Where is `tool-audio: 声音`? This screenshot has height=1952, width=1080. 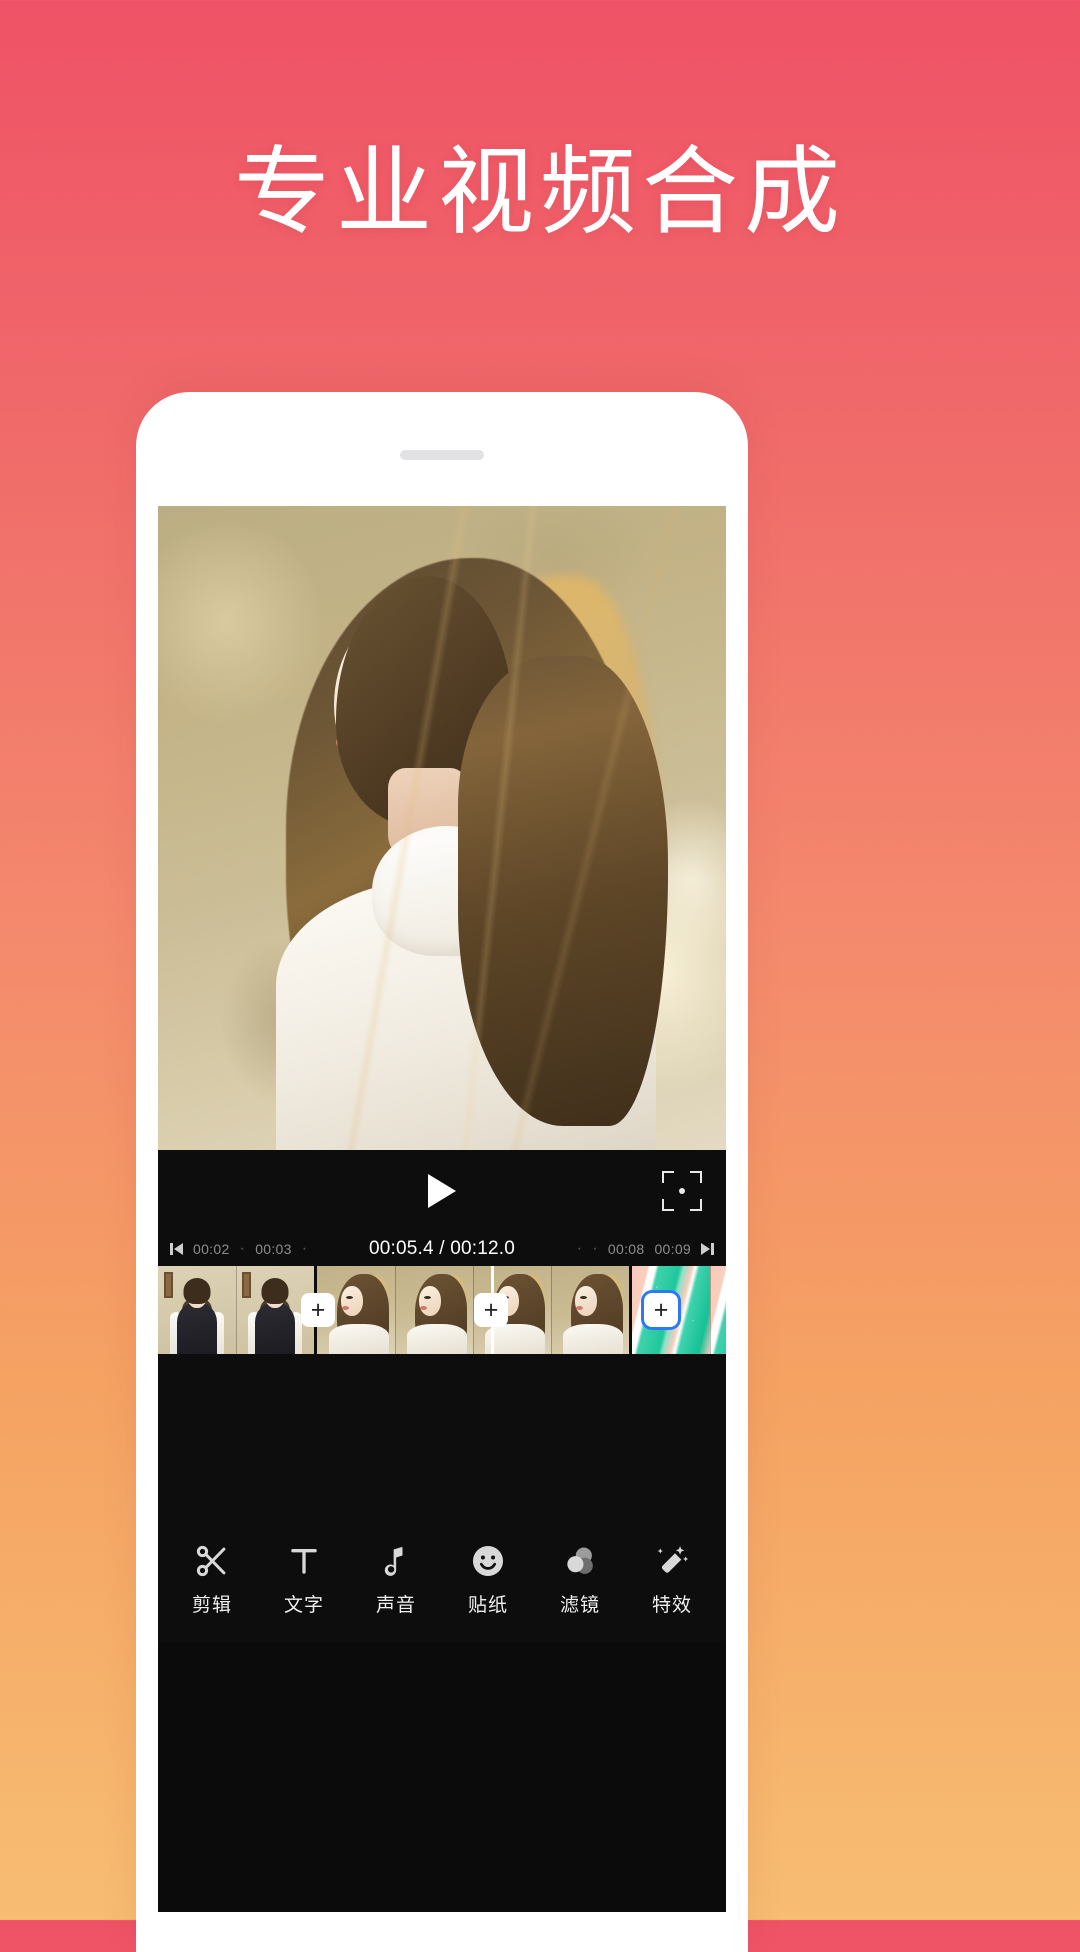 tool-audio: 声音 is located at coordinates (396, 1579).